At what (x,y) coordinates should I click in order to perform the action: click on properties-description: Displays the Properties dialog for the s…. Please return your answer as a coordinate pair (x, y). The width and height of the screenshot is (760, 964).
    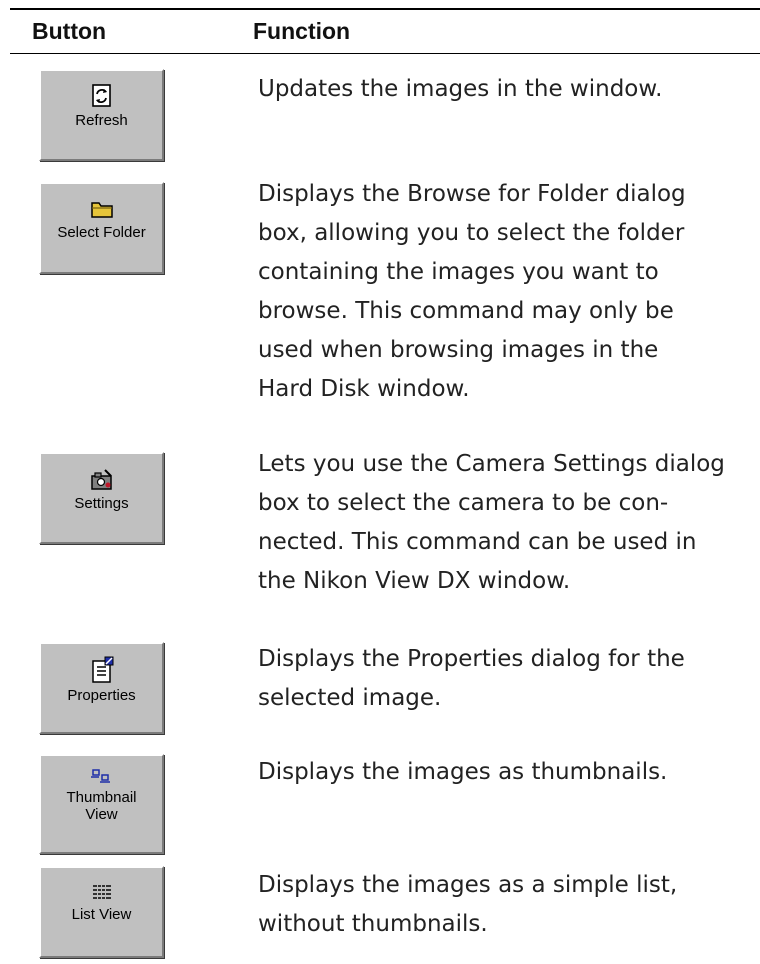
    Looking at the image, I should click on (471, 678).